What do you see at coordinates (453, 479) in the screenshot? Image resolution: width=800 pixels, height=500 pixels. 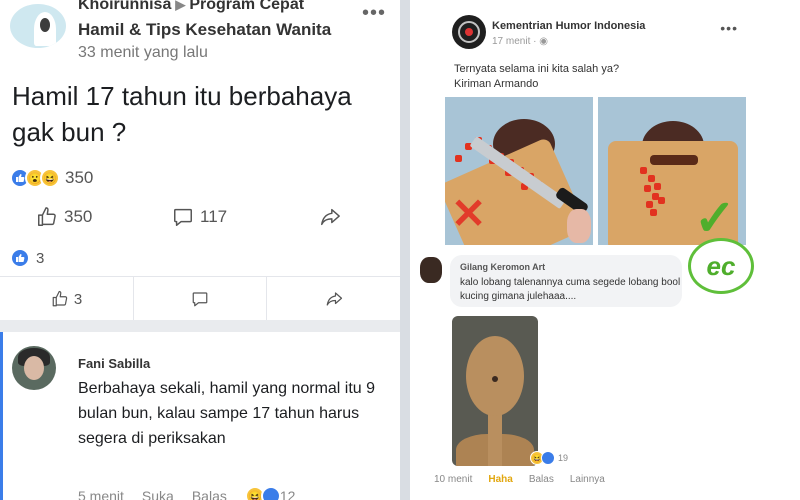 I see `comment-time: 10 menit` at bounding box center [453, 479].